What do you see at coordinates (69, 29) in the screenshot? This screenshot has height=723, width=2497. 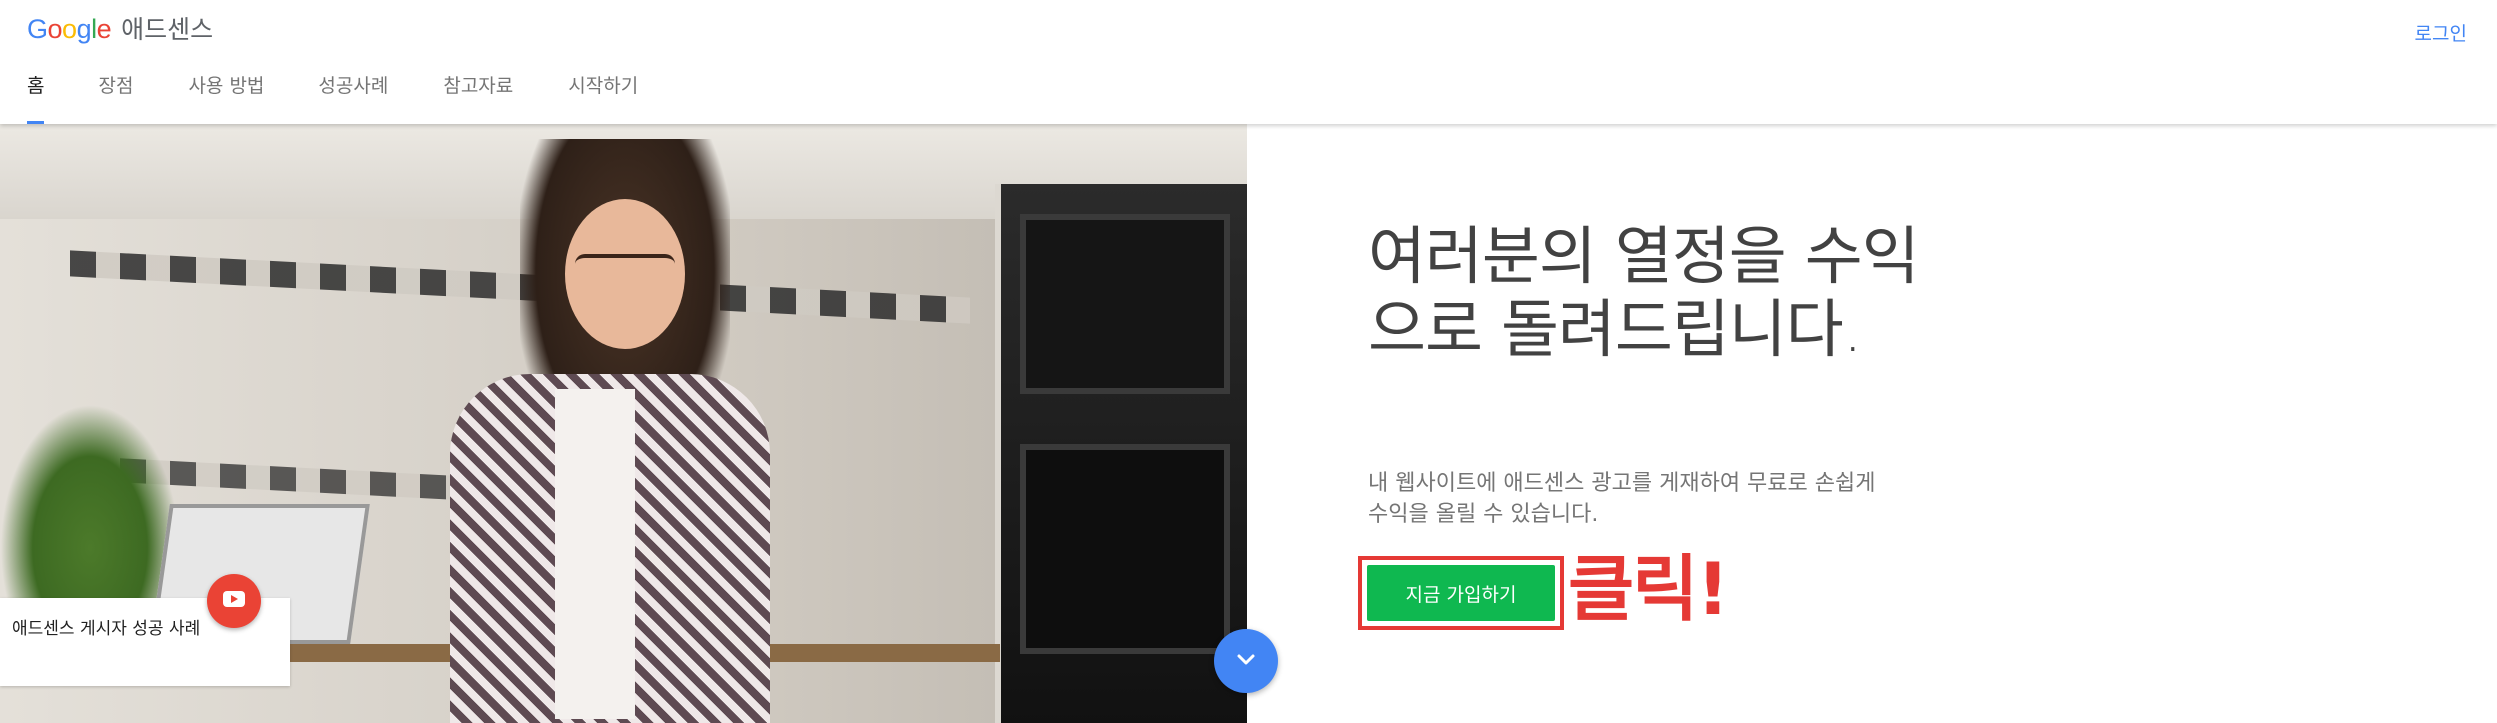 I see `google-wordmark: Google` at bounding box center [69, 29].